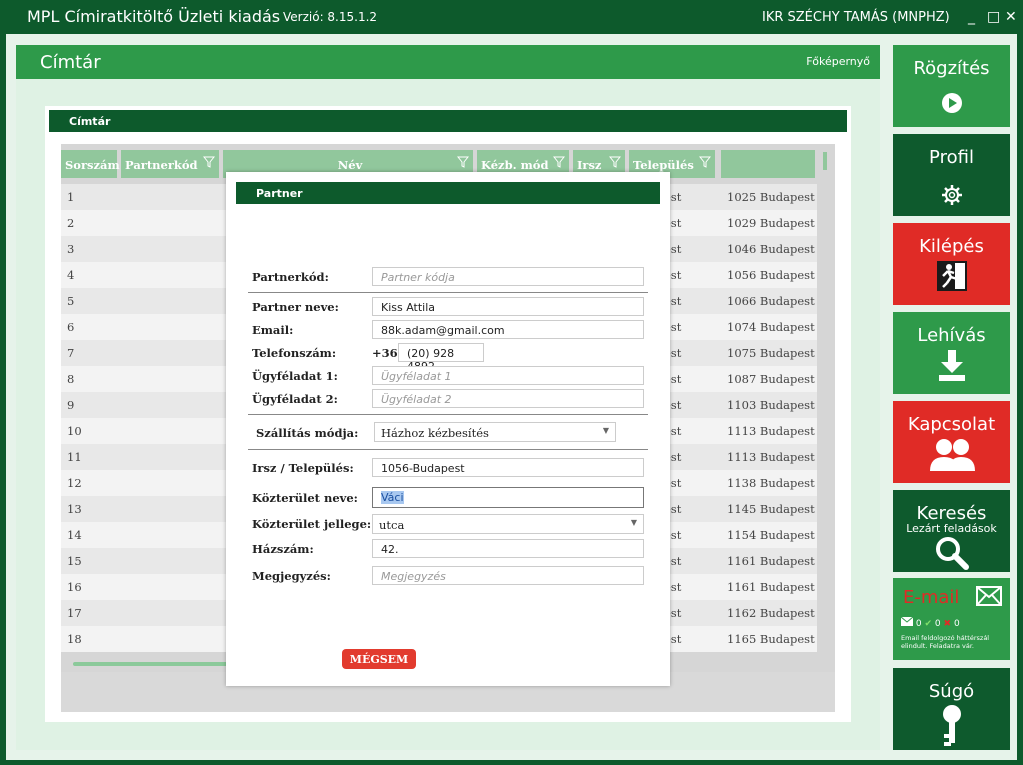 The width and height of the screenshot is (1023, 765). What do you see at coordinates (772, 613) in the screenshot?
I see `row-address: 1162 Budapest P` at bounding box center [772, 613].